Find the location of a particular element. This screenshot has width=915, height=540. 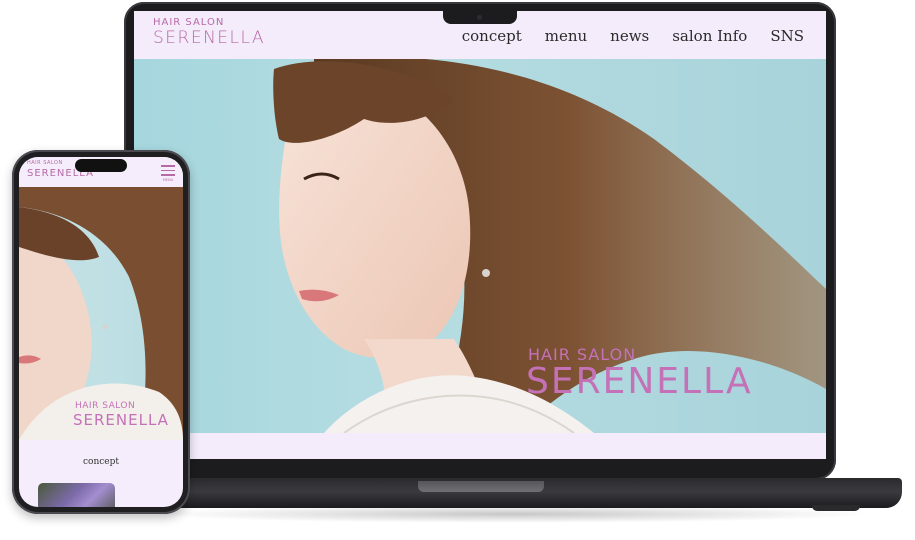

concept-thumbnail-image is located at coordinates (76, 495).